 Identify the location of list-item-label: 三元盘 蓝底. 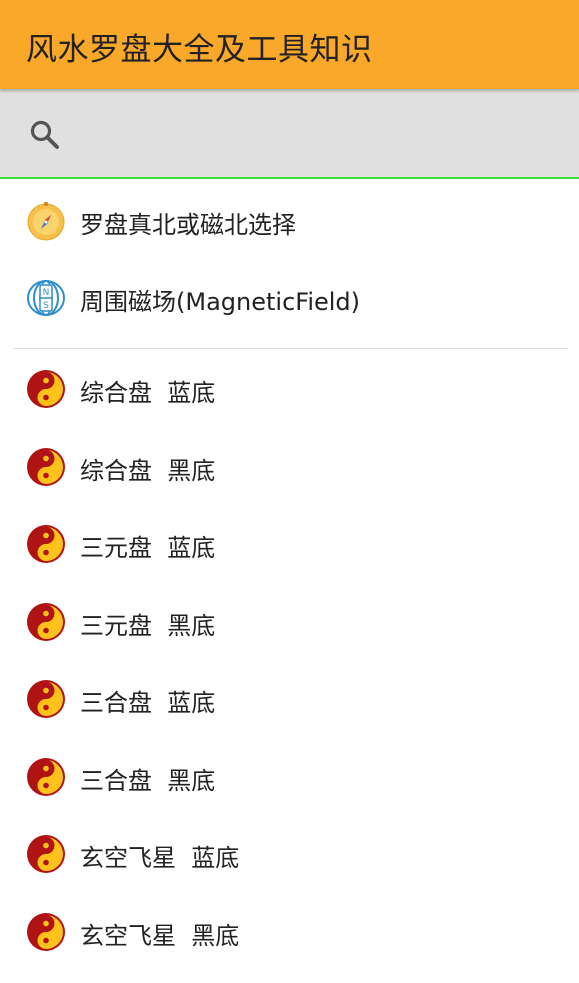
(148, 548).